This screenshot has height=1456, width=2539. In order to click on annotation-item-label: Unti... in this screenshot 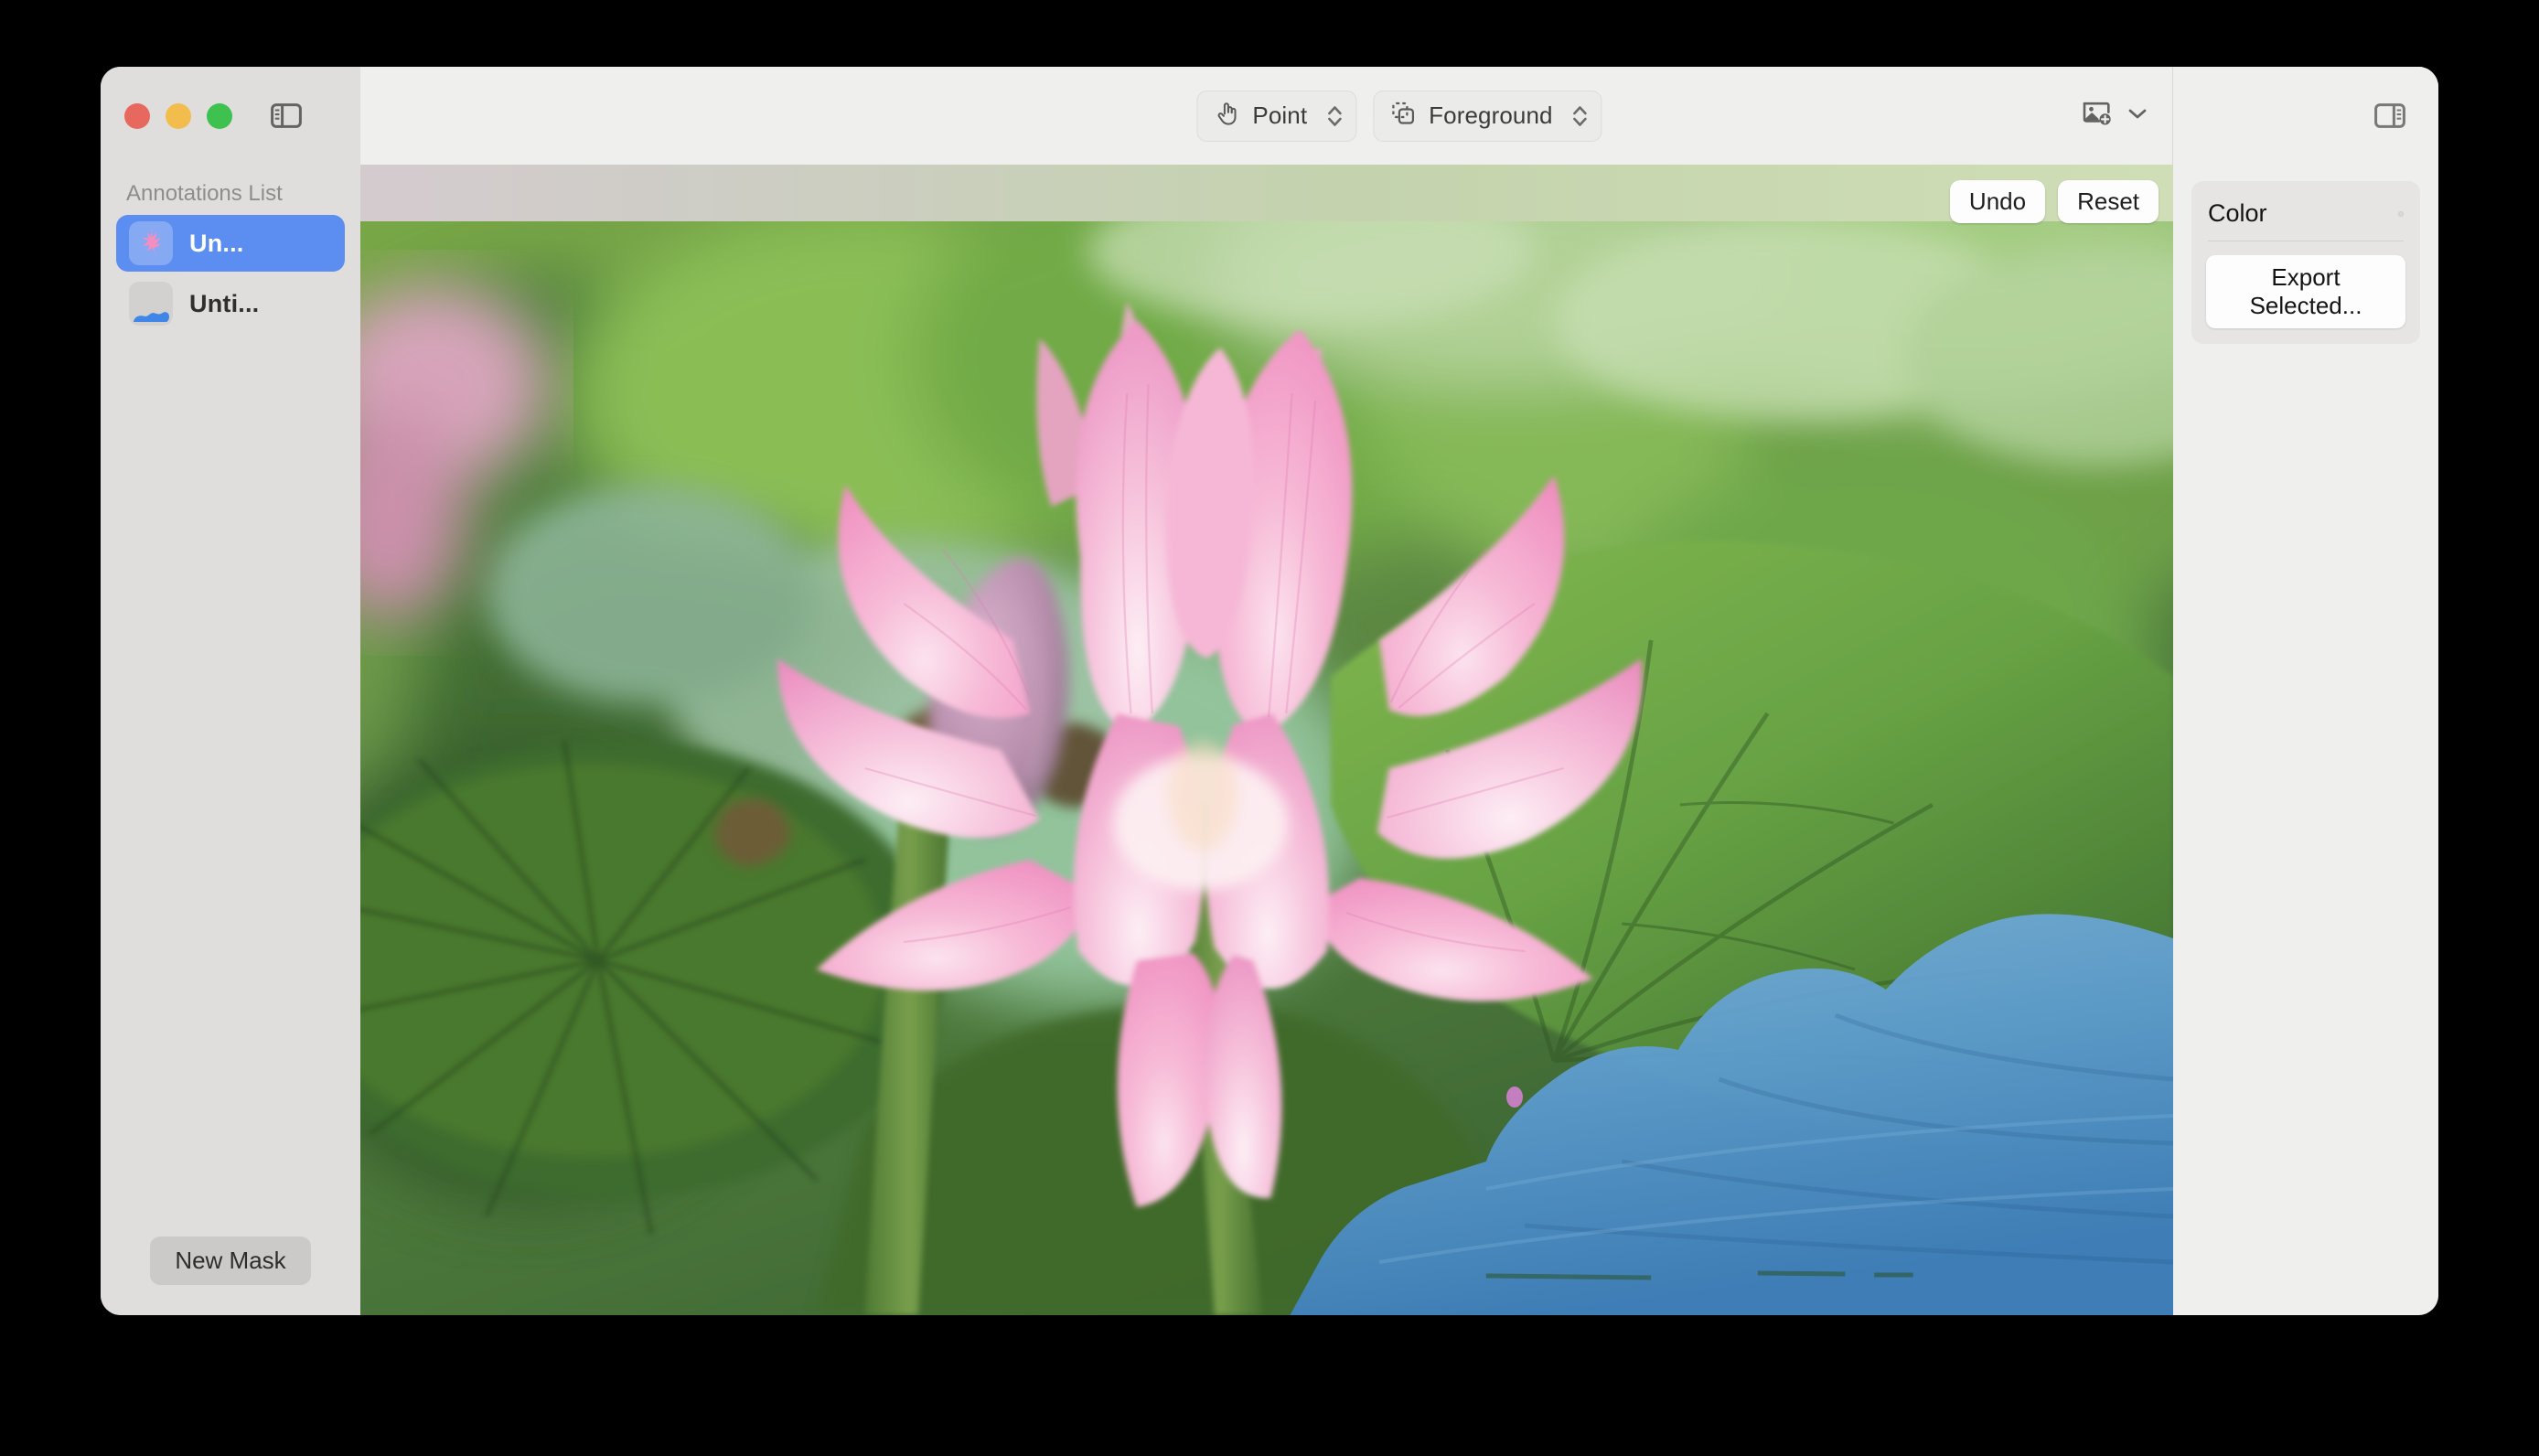, I will do `click(224, 303)`.